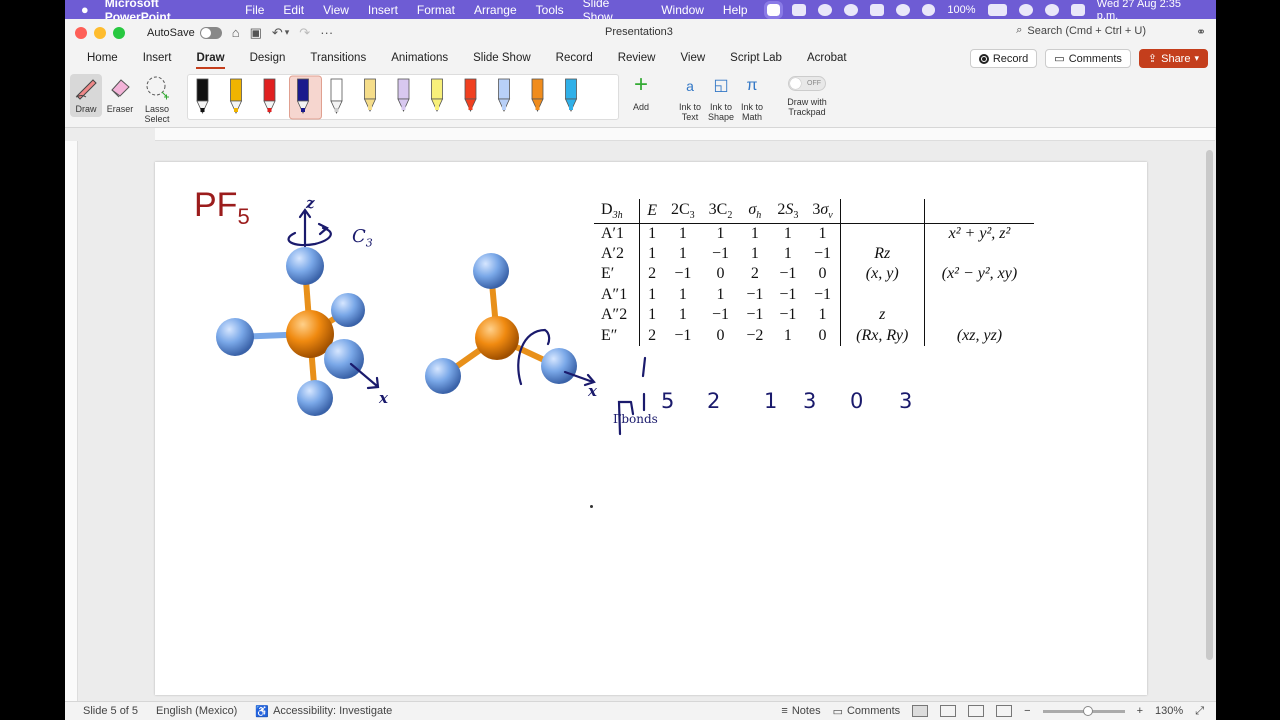  Describe the element at coordinates (1209, 405) in the screenshot. I see `vertical-scrollbar` at that location.